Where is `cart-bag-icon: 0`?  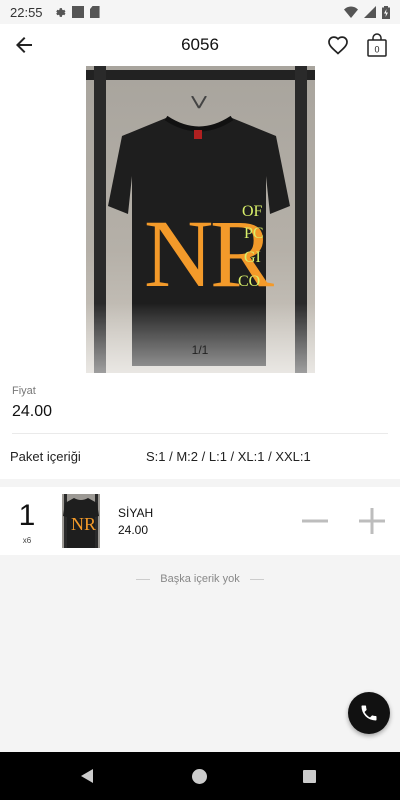
cart-bag-icon: 0 is located at coordinates (377, 45).